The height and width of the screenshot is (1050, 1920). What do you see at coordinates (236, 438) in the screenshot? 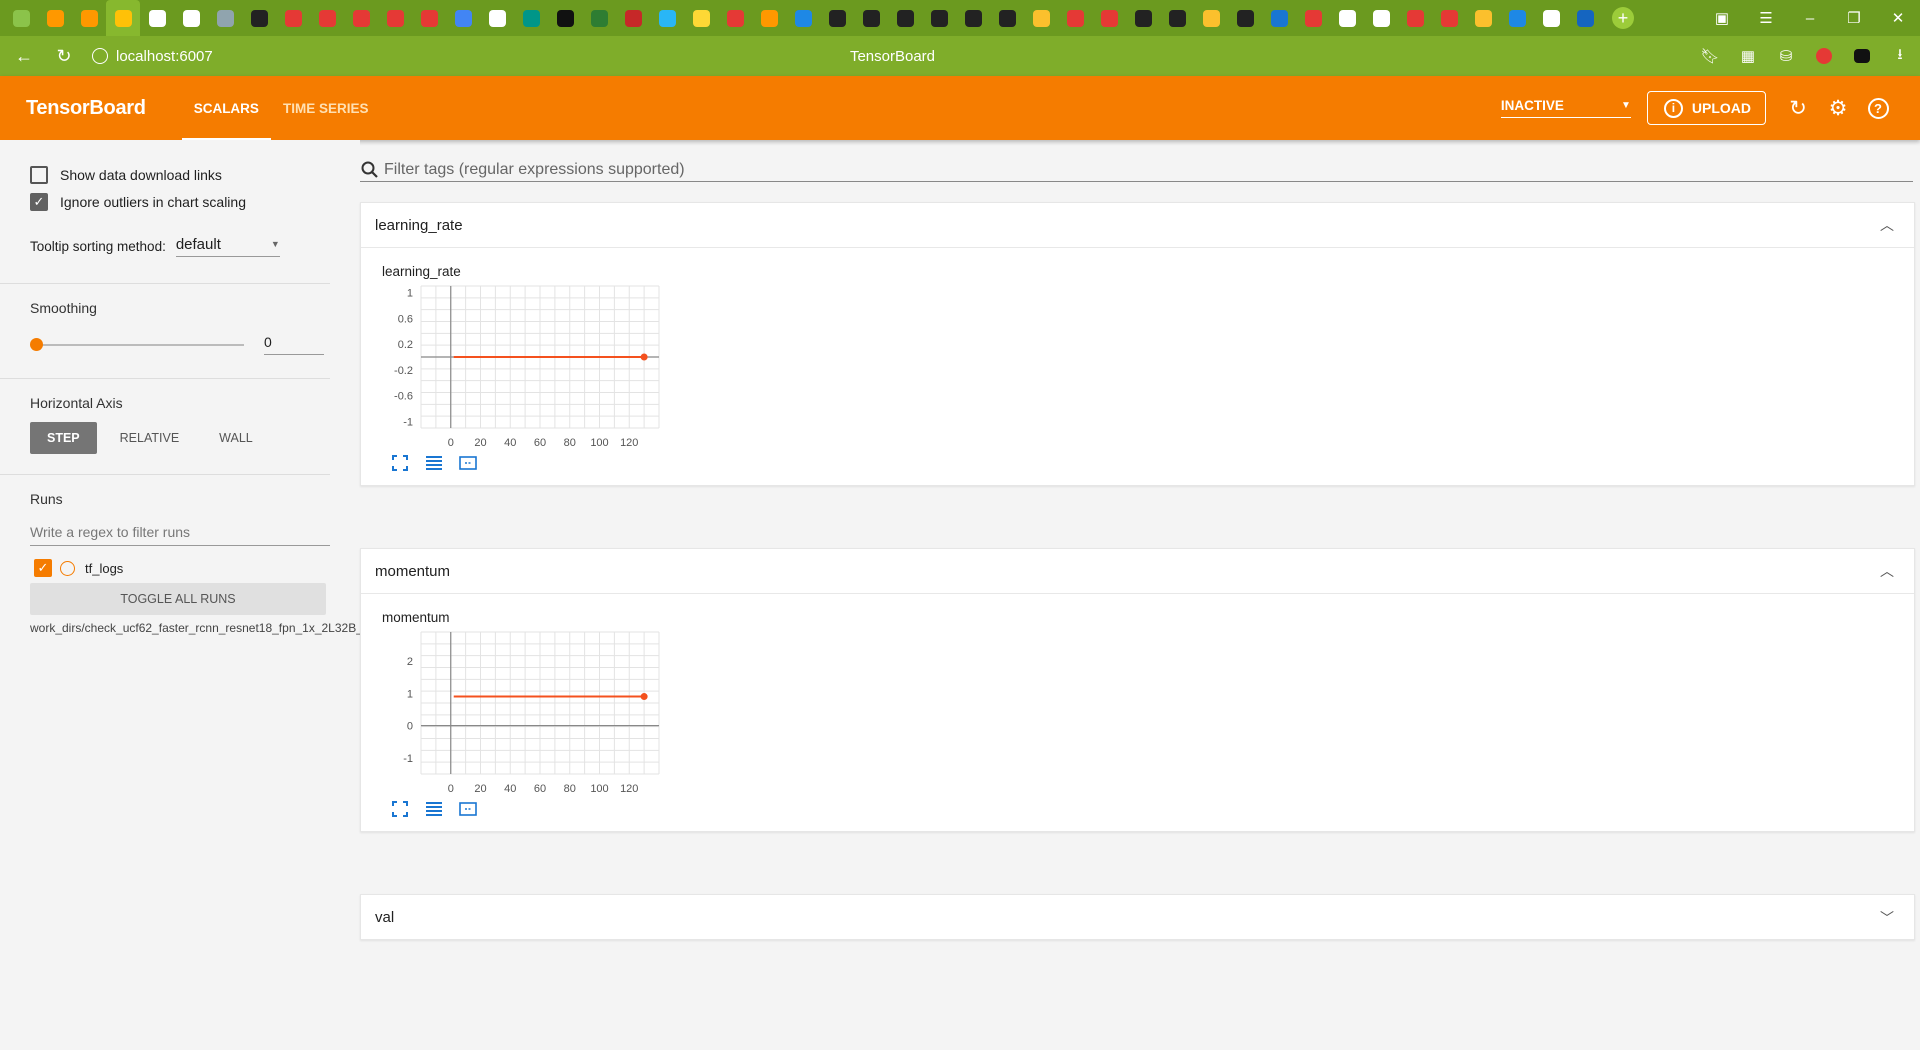
I see `axis-wall-button: WALL` at bounding box center [236, 438].